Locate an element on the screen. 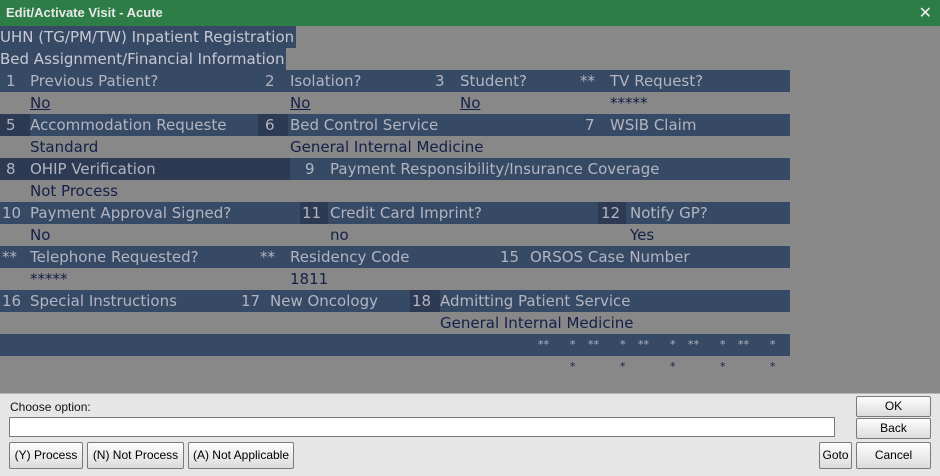 Image resolution: width=940 pixels, height=476 pixels. field-value-isolation: No is located at coordinates (300, 103).